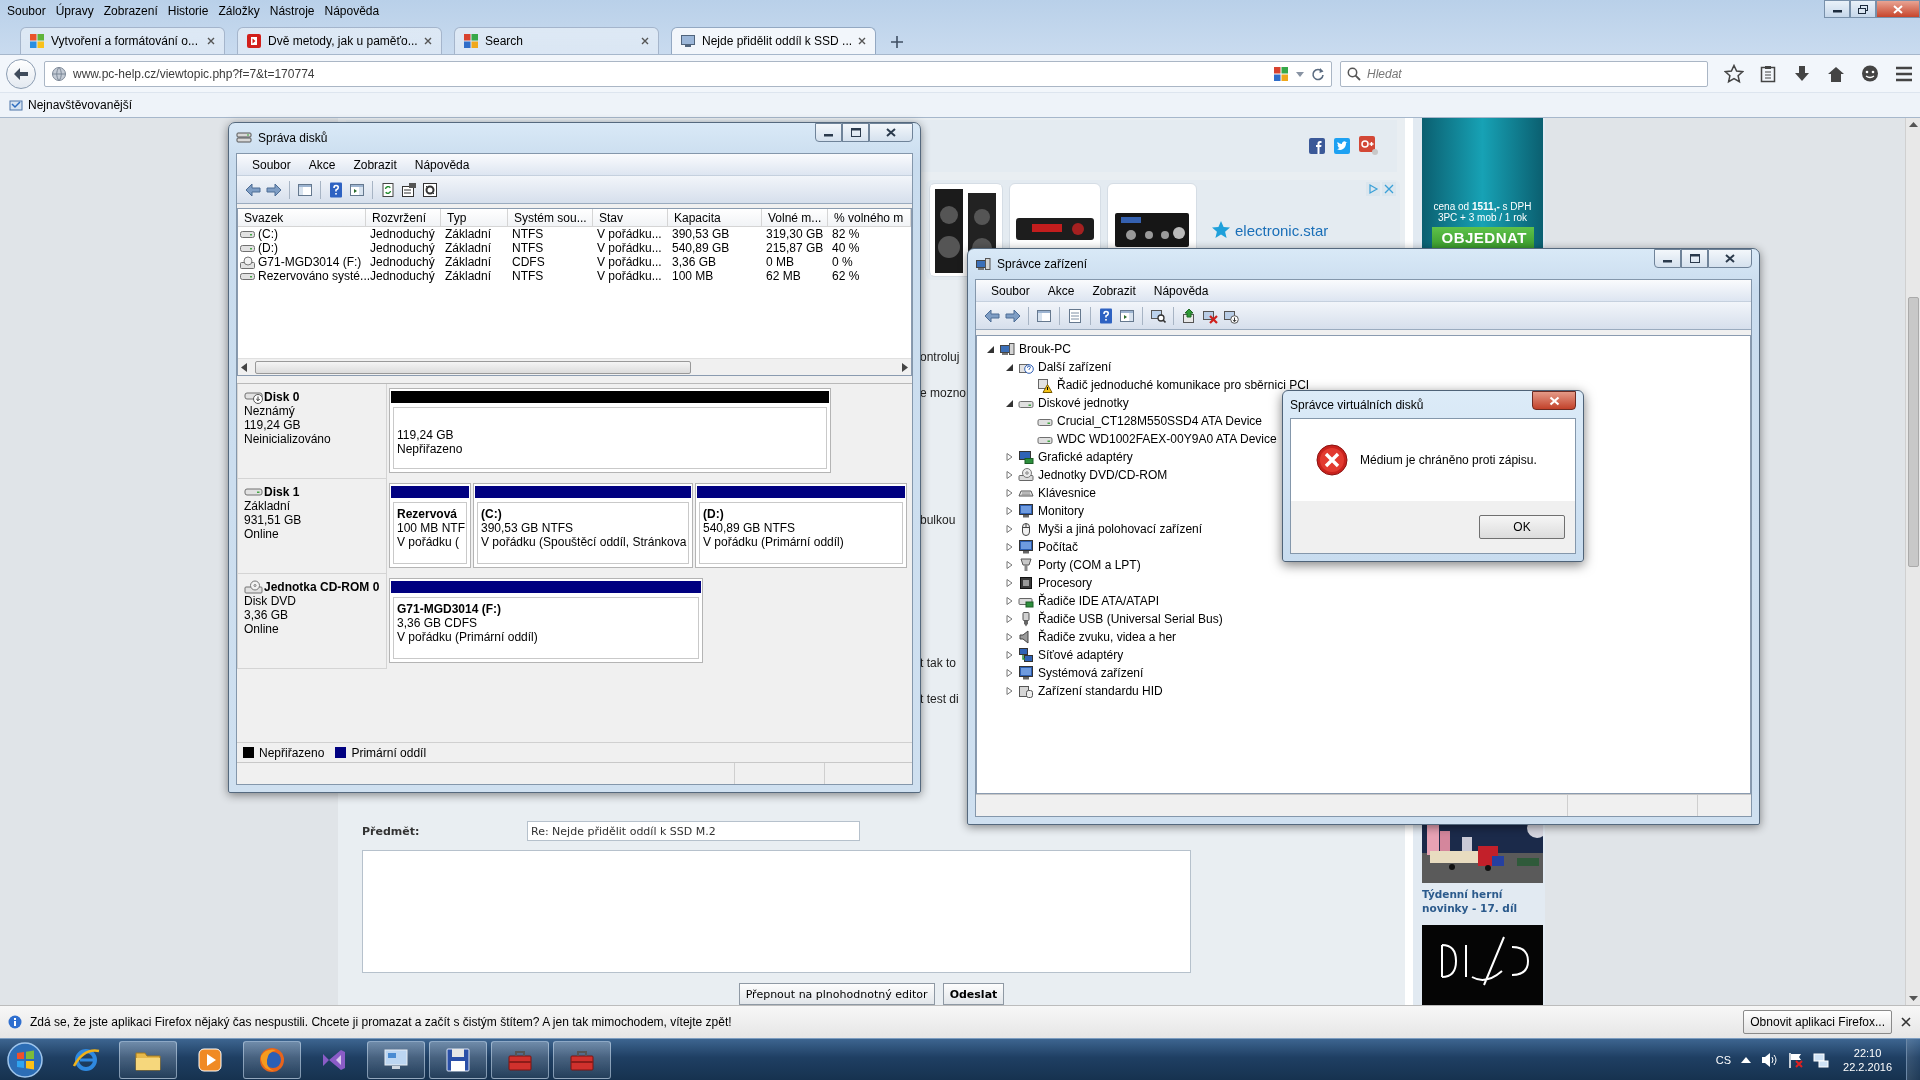  What do you see at coordinates (715, 218) in the screenshot?
I see `column-header: Kapacita` at bounding box center [715, 218].